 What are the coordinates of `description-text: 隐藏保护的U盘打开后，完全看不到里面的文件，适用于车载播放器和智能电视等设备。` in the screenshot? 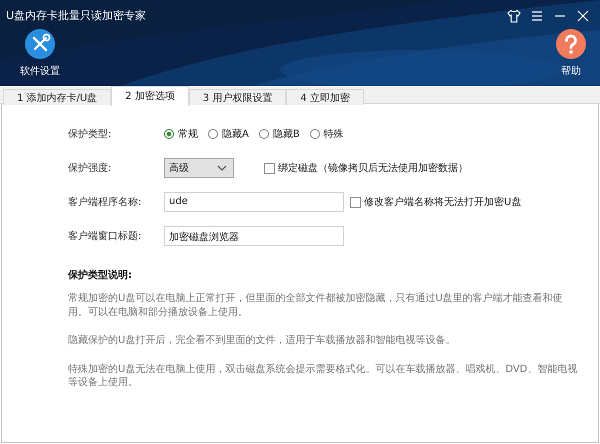 It's located at (262, 341).